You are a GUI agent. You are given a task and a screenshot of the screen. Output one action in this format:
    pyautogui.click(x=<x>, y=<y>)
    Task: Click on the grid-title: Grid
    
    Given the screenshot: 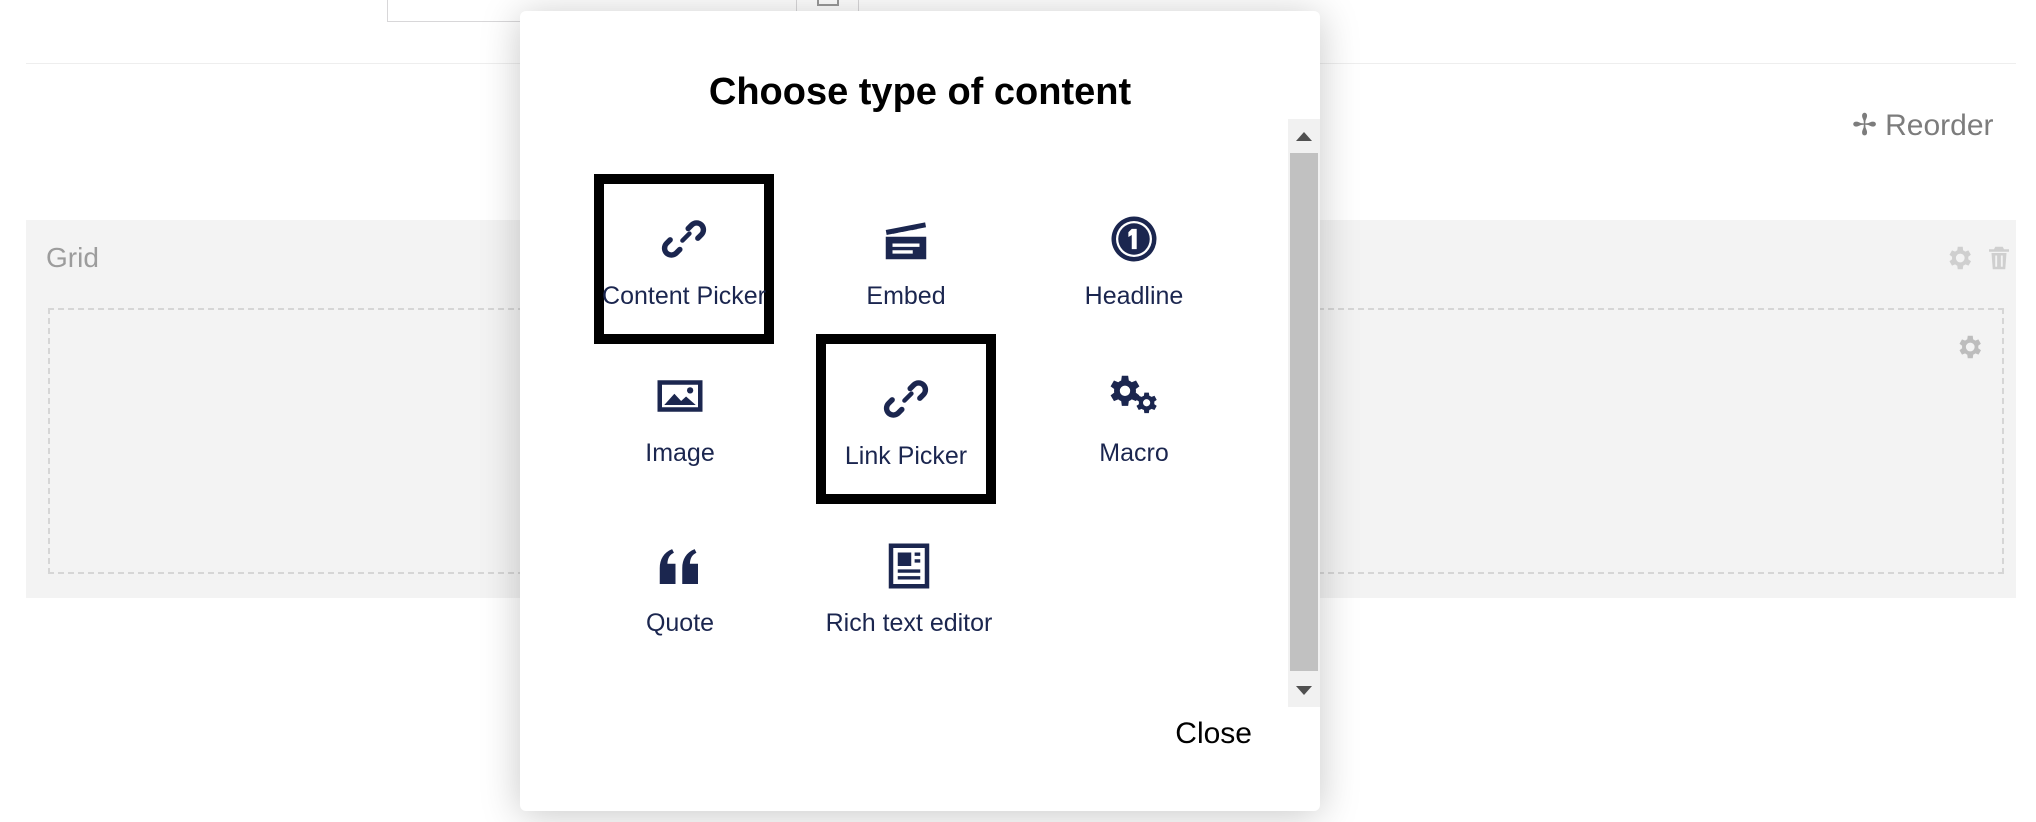 What is the action you would take?
    pyautogui.click(x=72, y=257)
    